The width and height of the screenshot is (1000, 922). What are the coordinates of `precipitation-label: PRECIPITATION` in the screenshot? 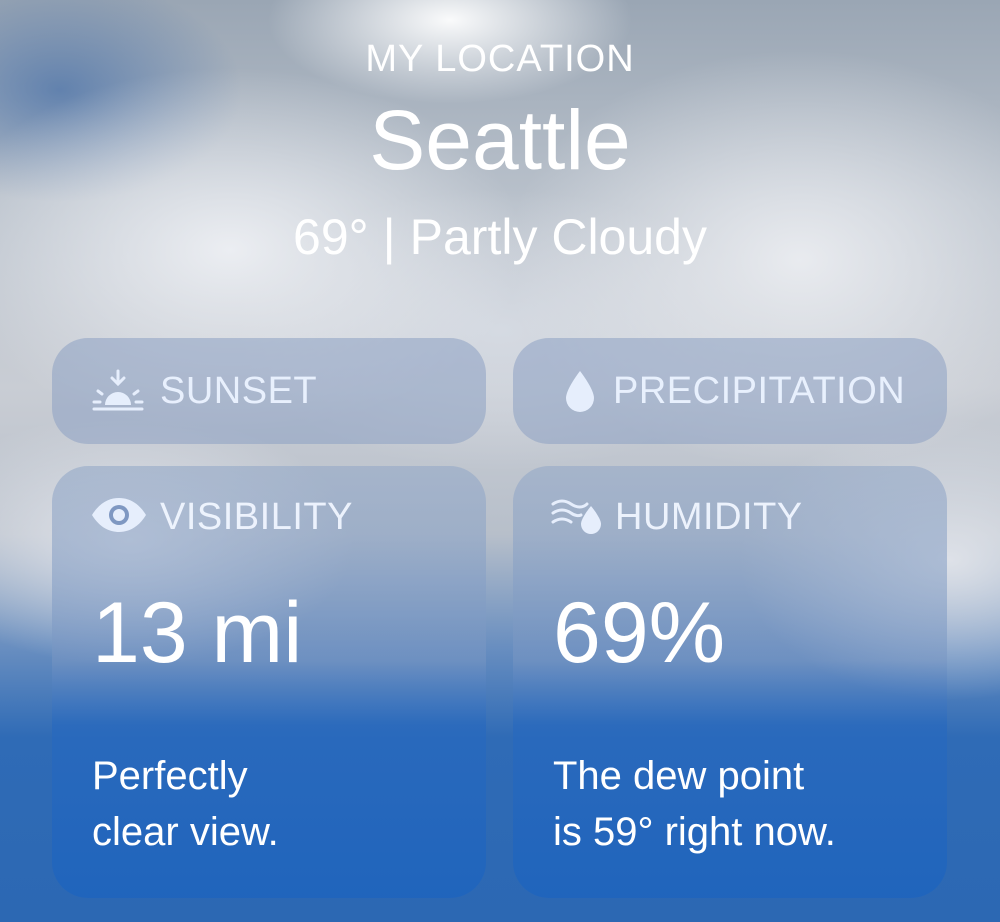 It's located at (759, 390).